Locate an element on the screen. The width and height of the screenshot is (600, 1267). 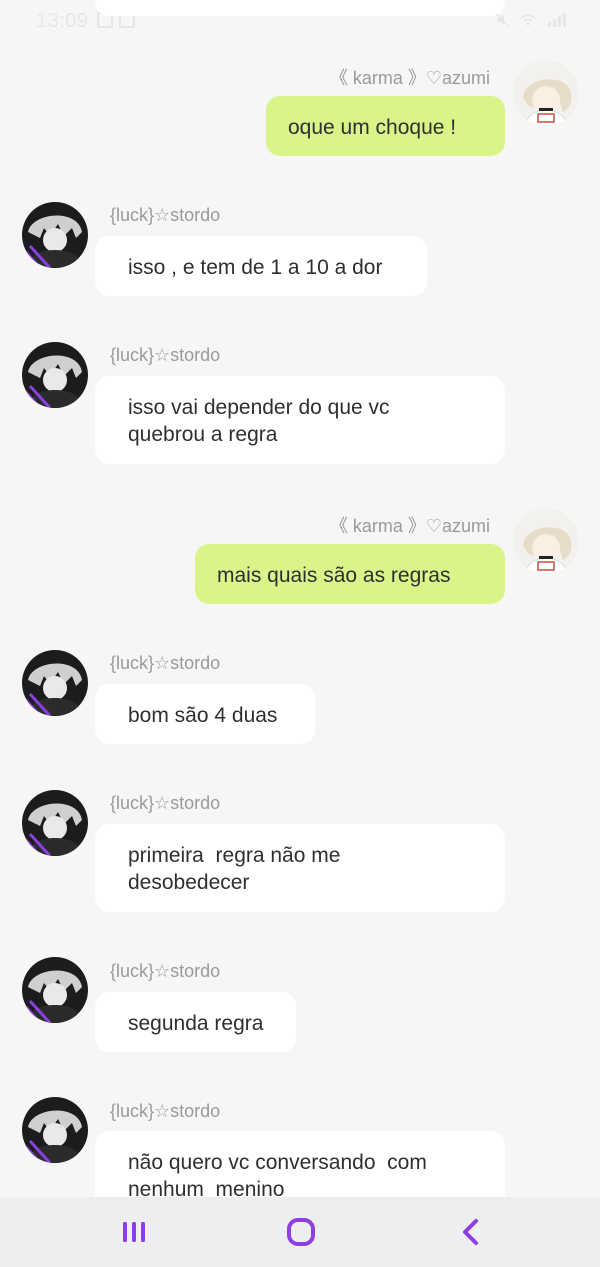
recent-apps-icon is located at coordinates (134, 1232).